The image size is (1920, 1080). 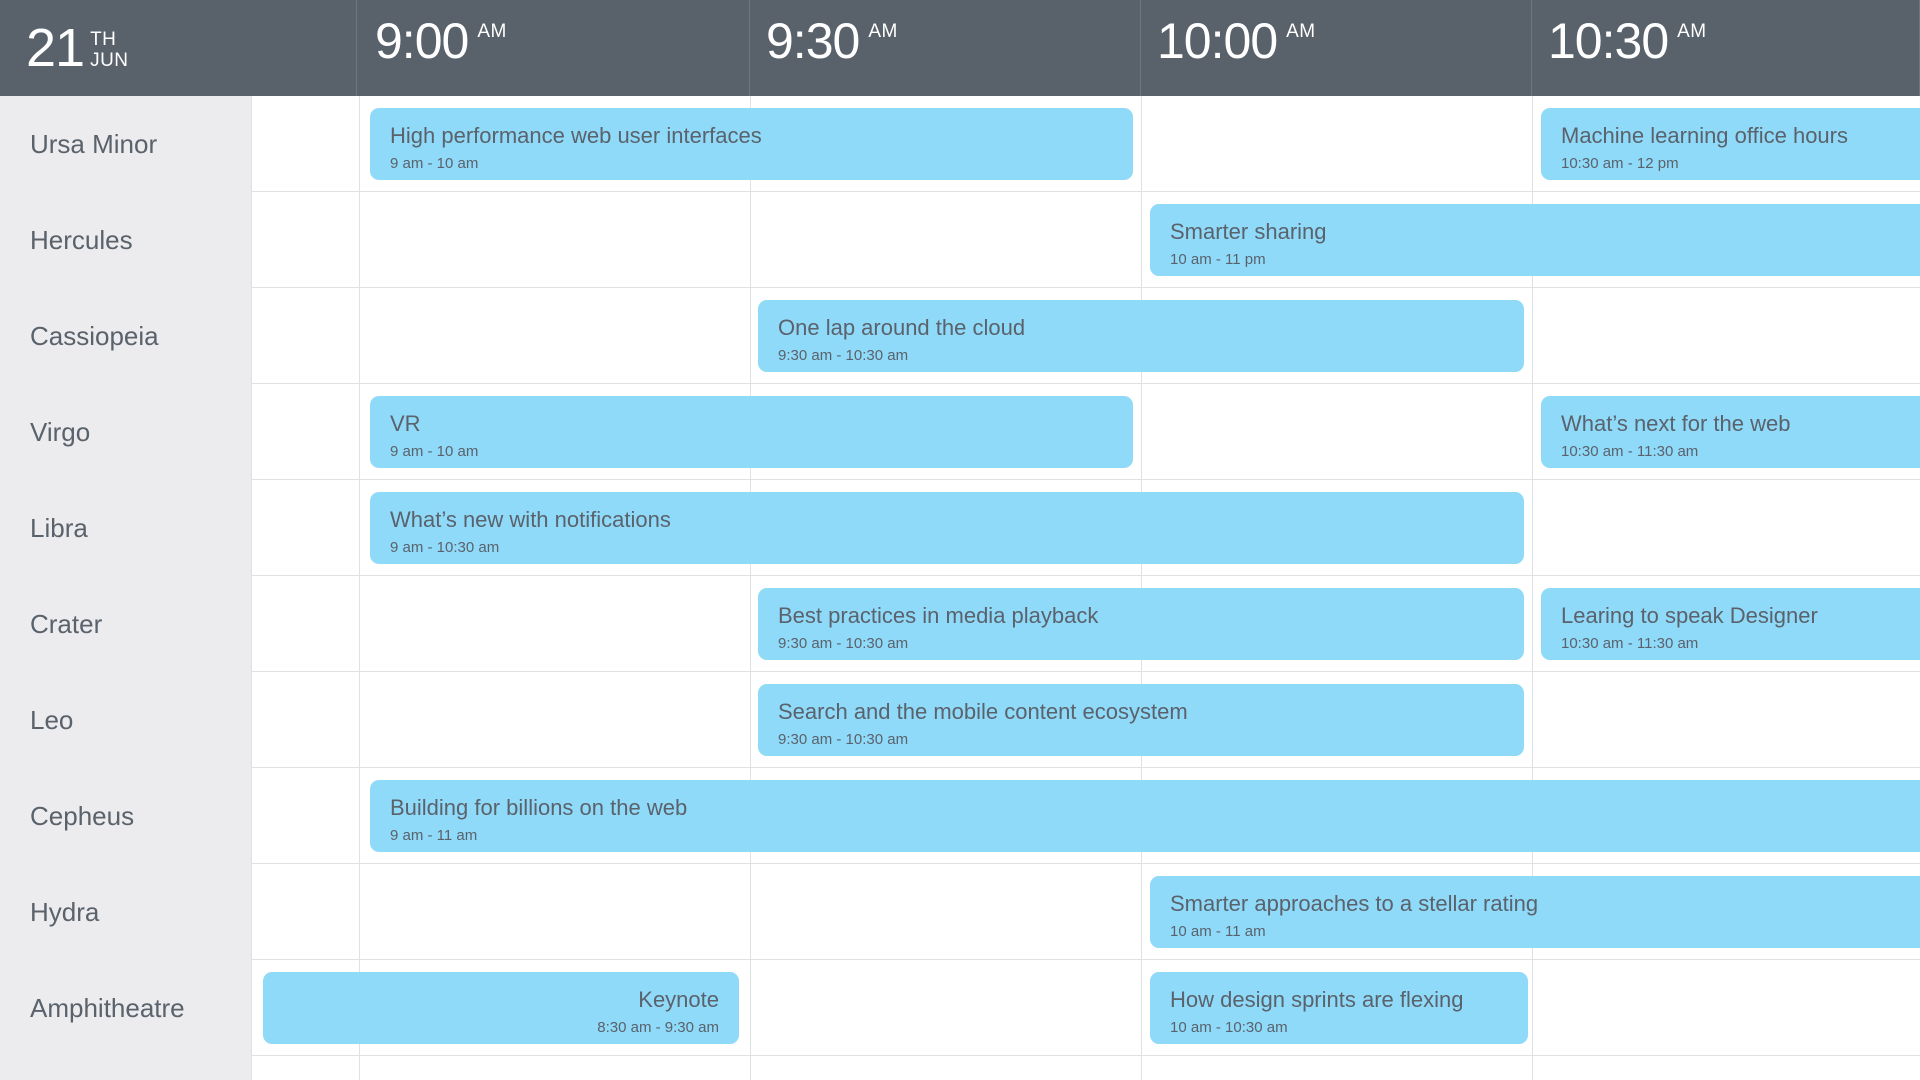 I want to click on event-time-range: 8:30 am - 9:30 am, so click(x=658, y=1027).